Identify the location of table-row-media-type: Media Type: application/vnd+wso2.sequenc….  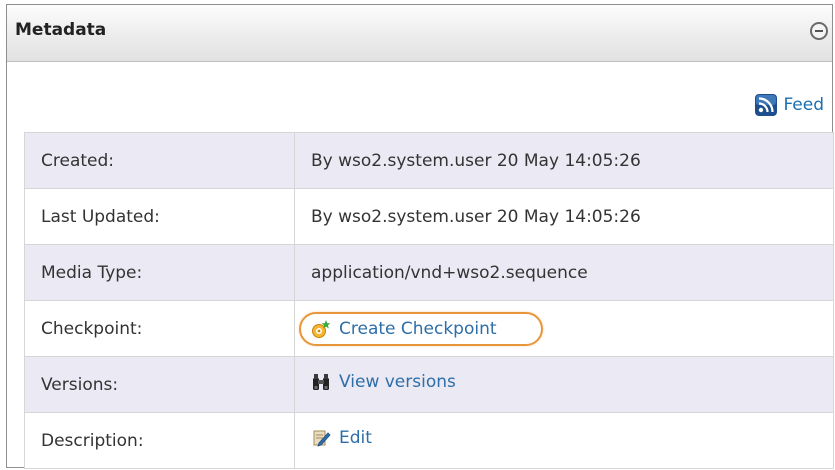
(429, 272).